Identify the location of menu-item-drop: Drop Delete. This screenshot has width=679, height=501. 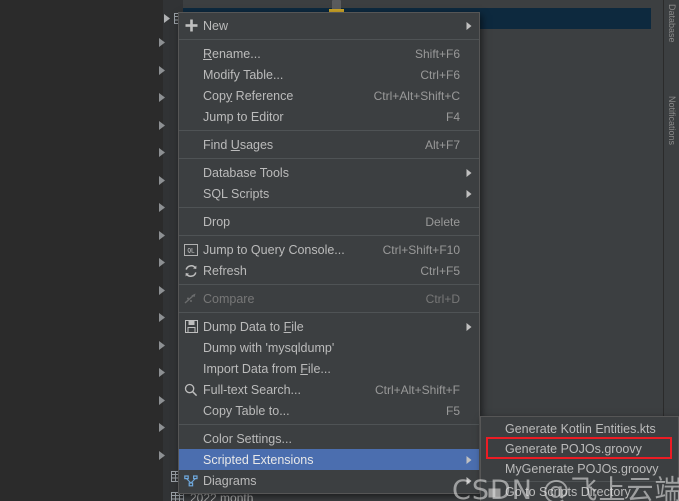
(329, 221).